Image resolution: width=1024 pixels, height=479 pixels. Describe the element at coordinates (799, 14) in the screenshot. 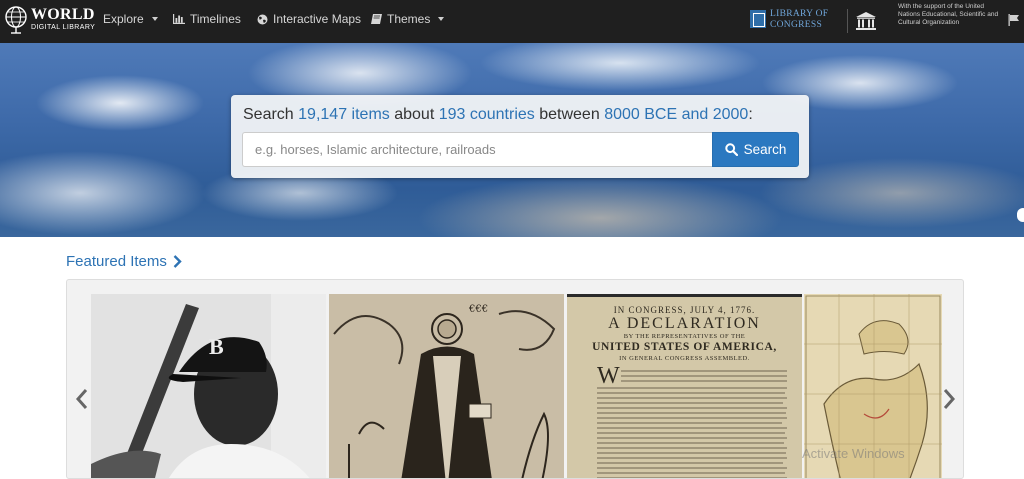

I see `loc-line1: LIBRARY OF` at that location.